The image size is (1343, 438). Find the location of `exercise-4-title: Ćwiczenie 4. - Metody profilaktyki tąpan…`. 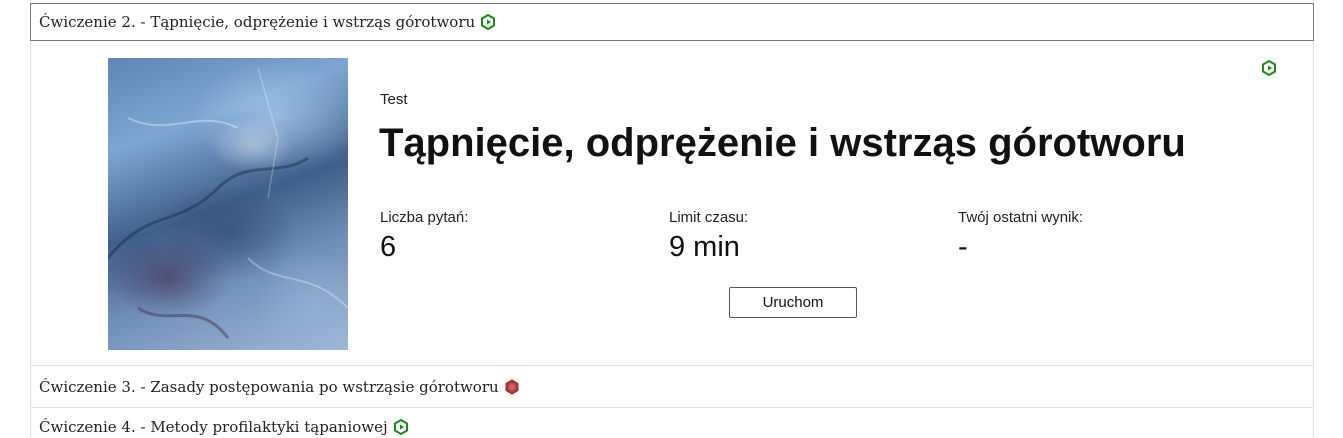

exercise-4-title: Ćwiczenie 4. - Metody profilaktyki tąpan… is located at coordinates (213, 427).